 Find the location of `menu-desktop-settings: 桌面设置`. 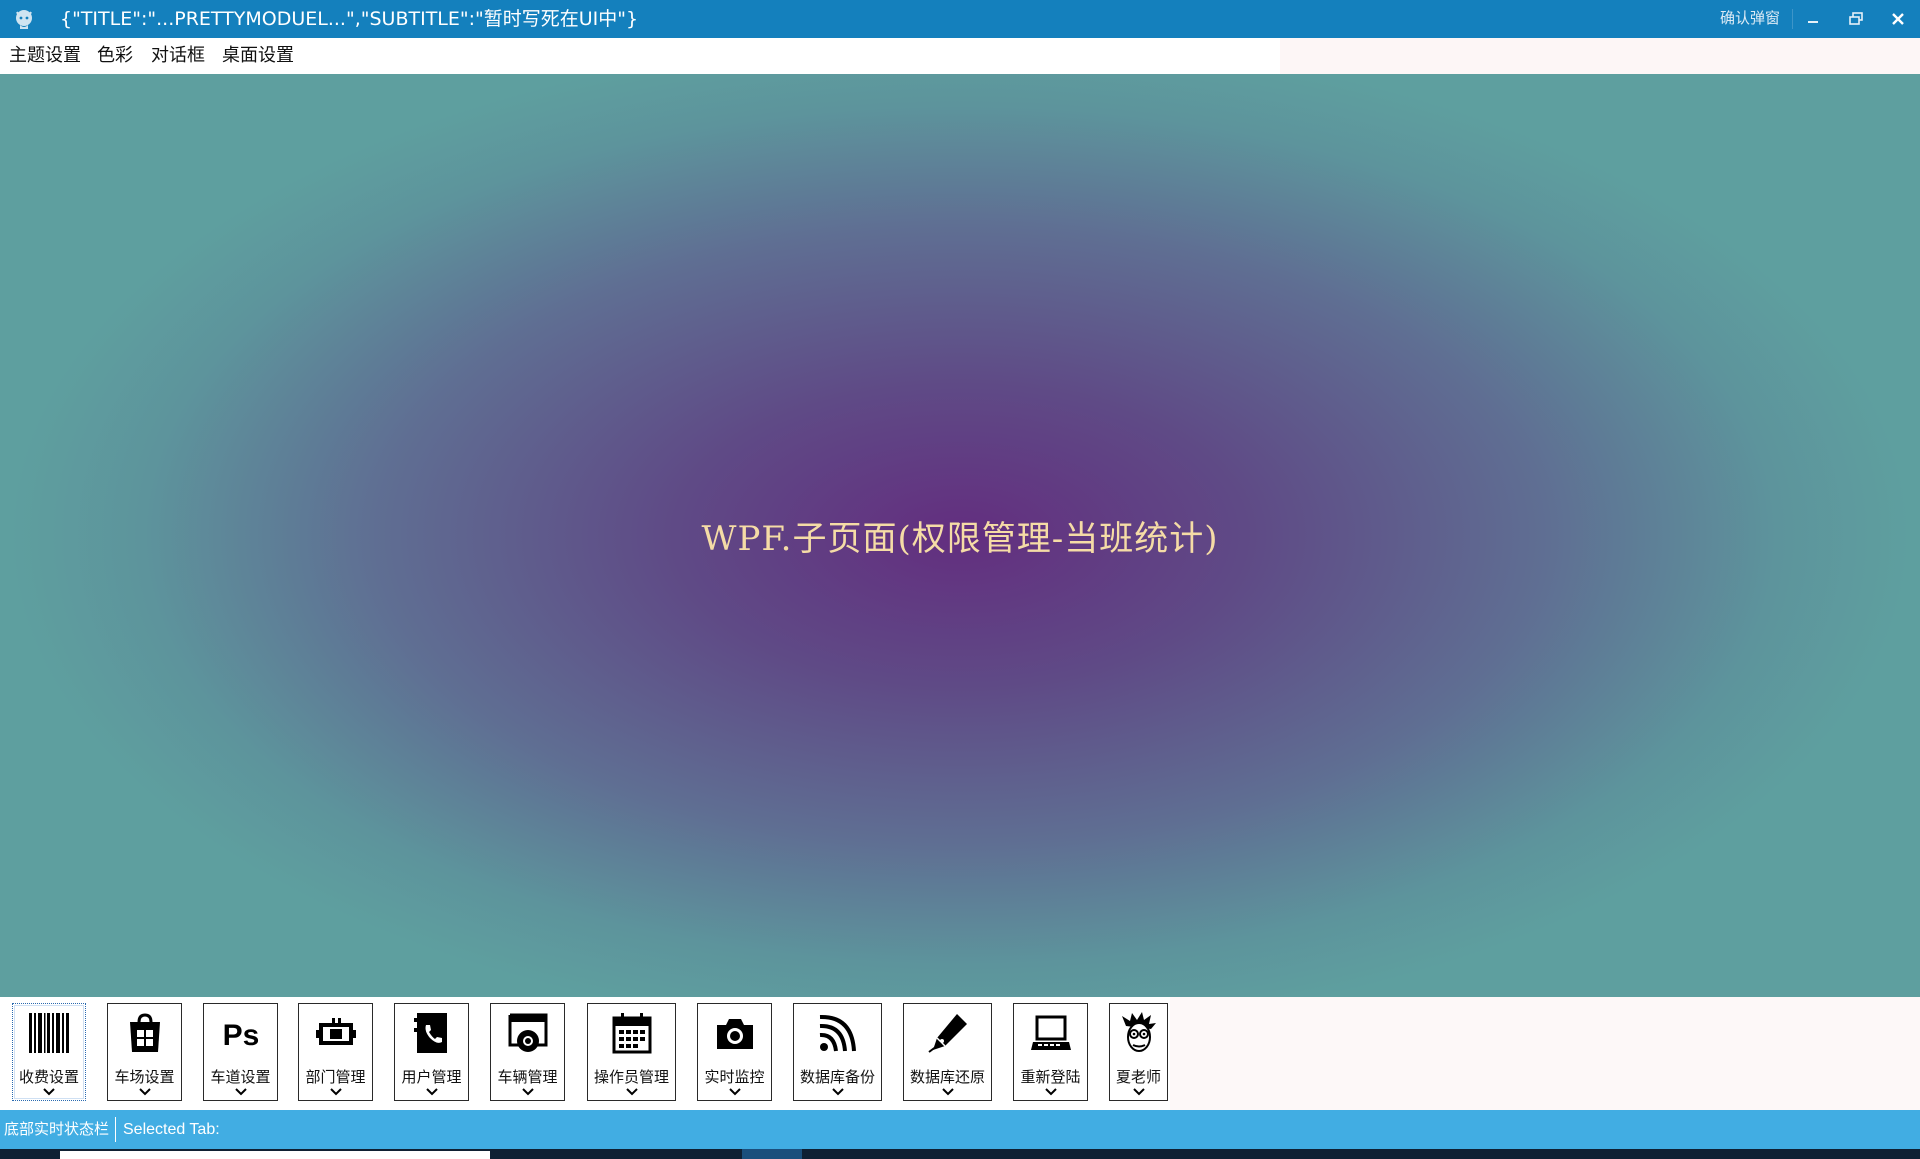

menu-desktop-settings: 桌面设置 is located at coordinates (258, 56).